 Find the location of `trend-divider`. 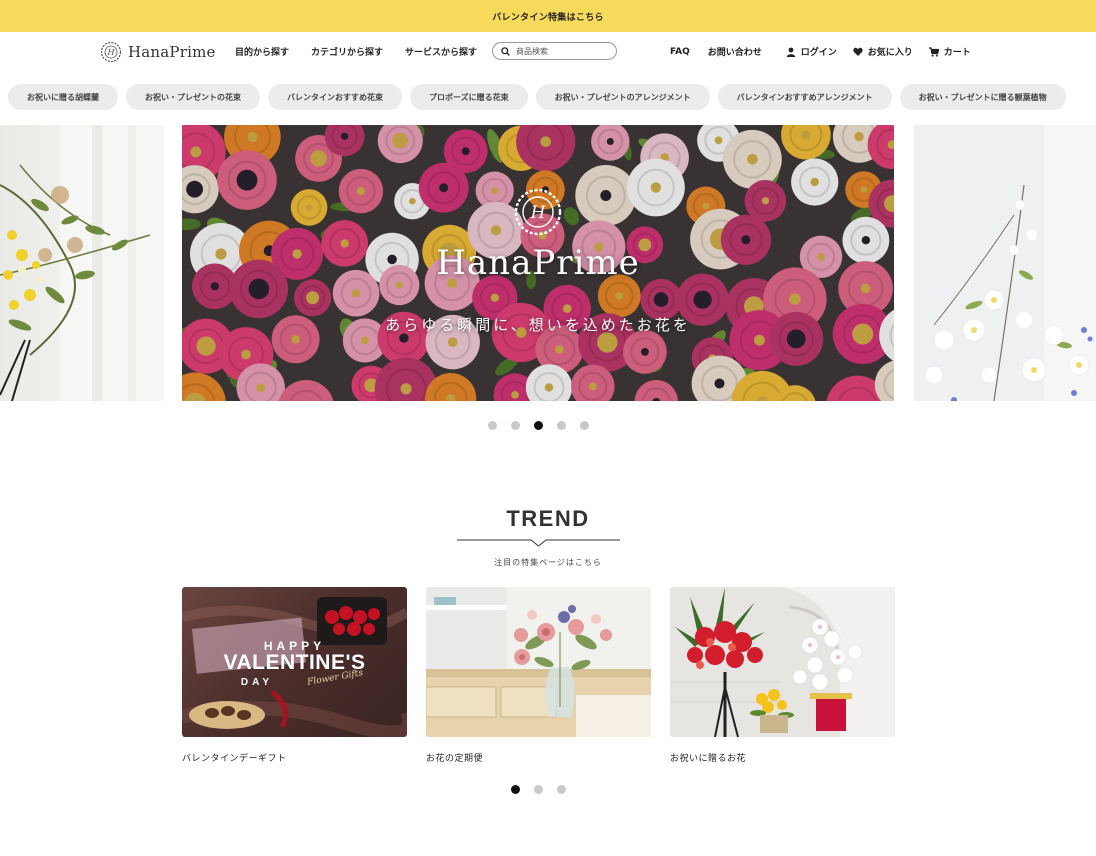

trend-divider is located at coordinates (538, 543).